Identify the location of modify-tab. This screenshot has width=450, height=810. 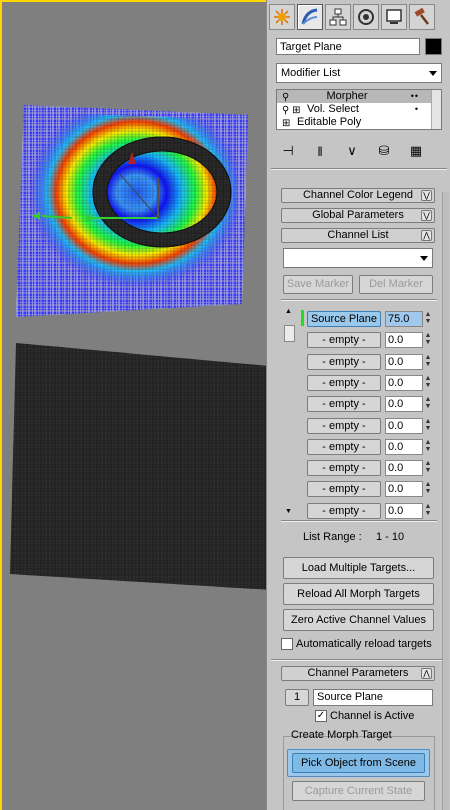
(310, 17).